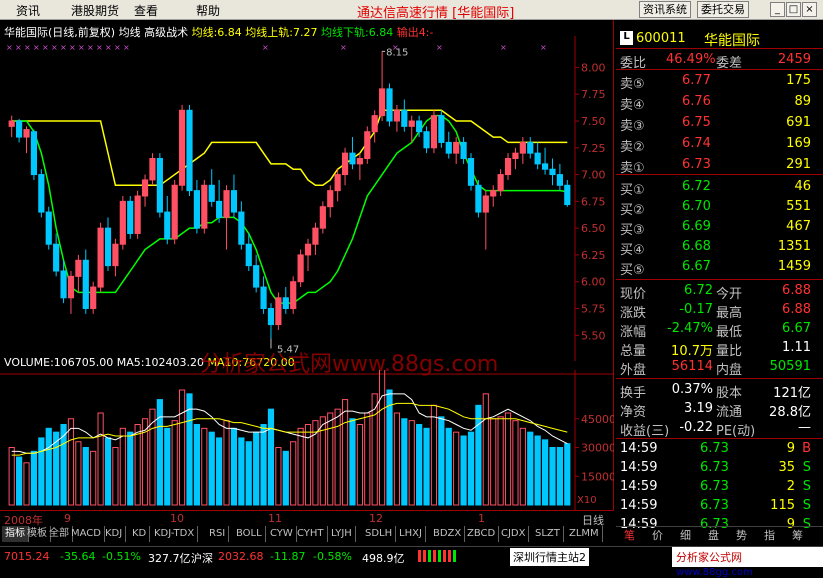  Describe the element at coordinates (175, 534) in the screenshot. I see `indicator-tab-6: KDJ-TDX` at that location.